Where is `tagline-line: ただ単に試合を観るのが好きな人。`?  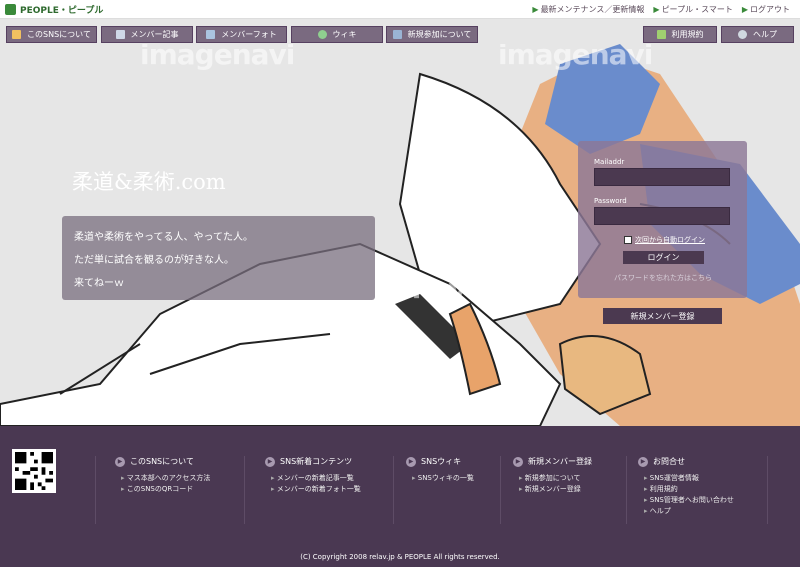
tagline-line: ただ単に試合を観るのが好きな人。 is located at coordinates (154, 260).